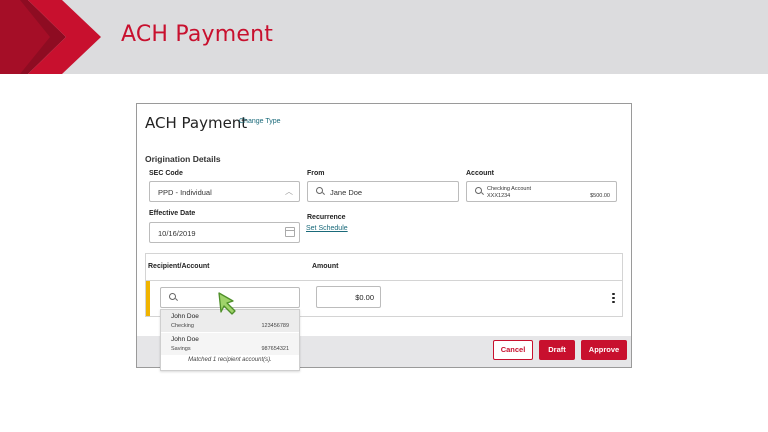 This screenshot has height=432, width=768. Describe the element at coordinates (224, 191) in the screenshot. I see `sec-code-select: PPD - Individual ︿` at that location.